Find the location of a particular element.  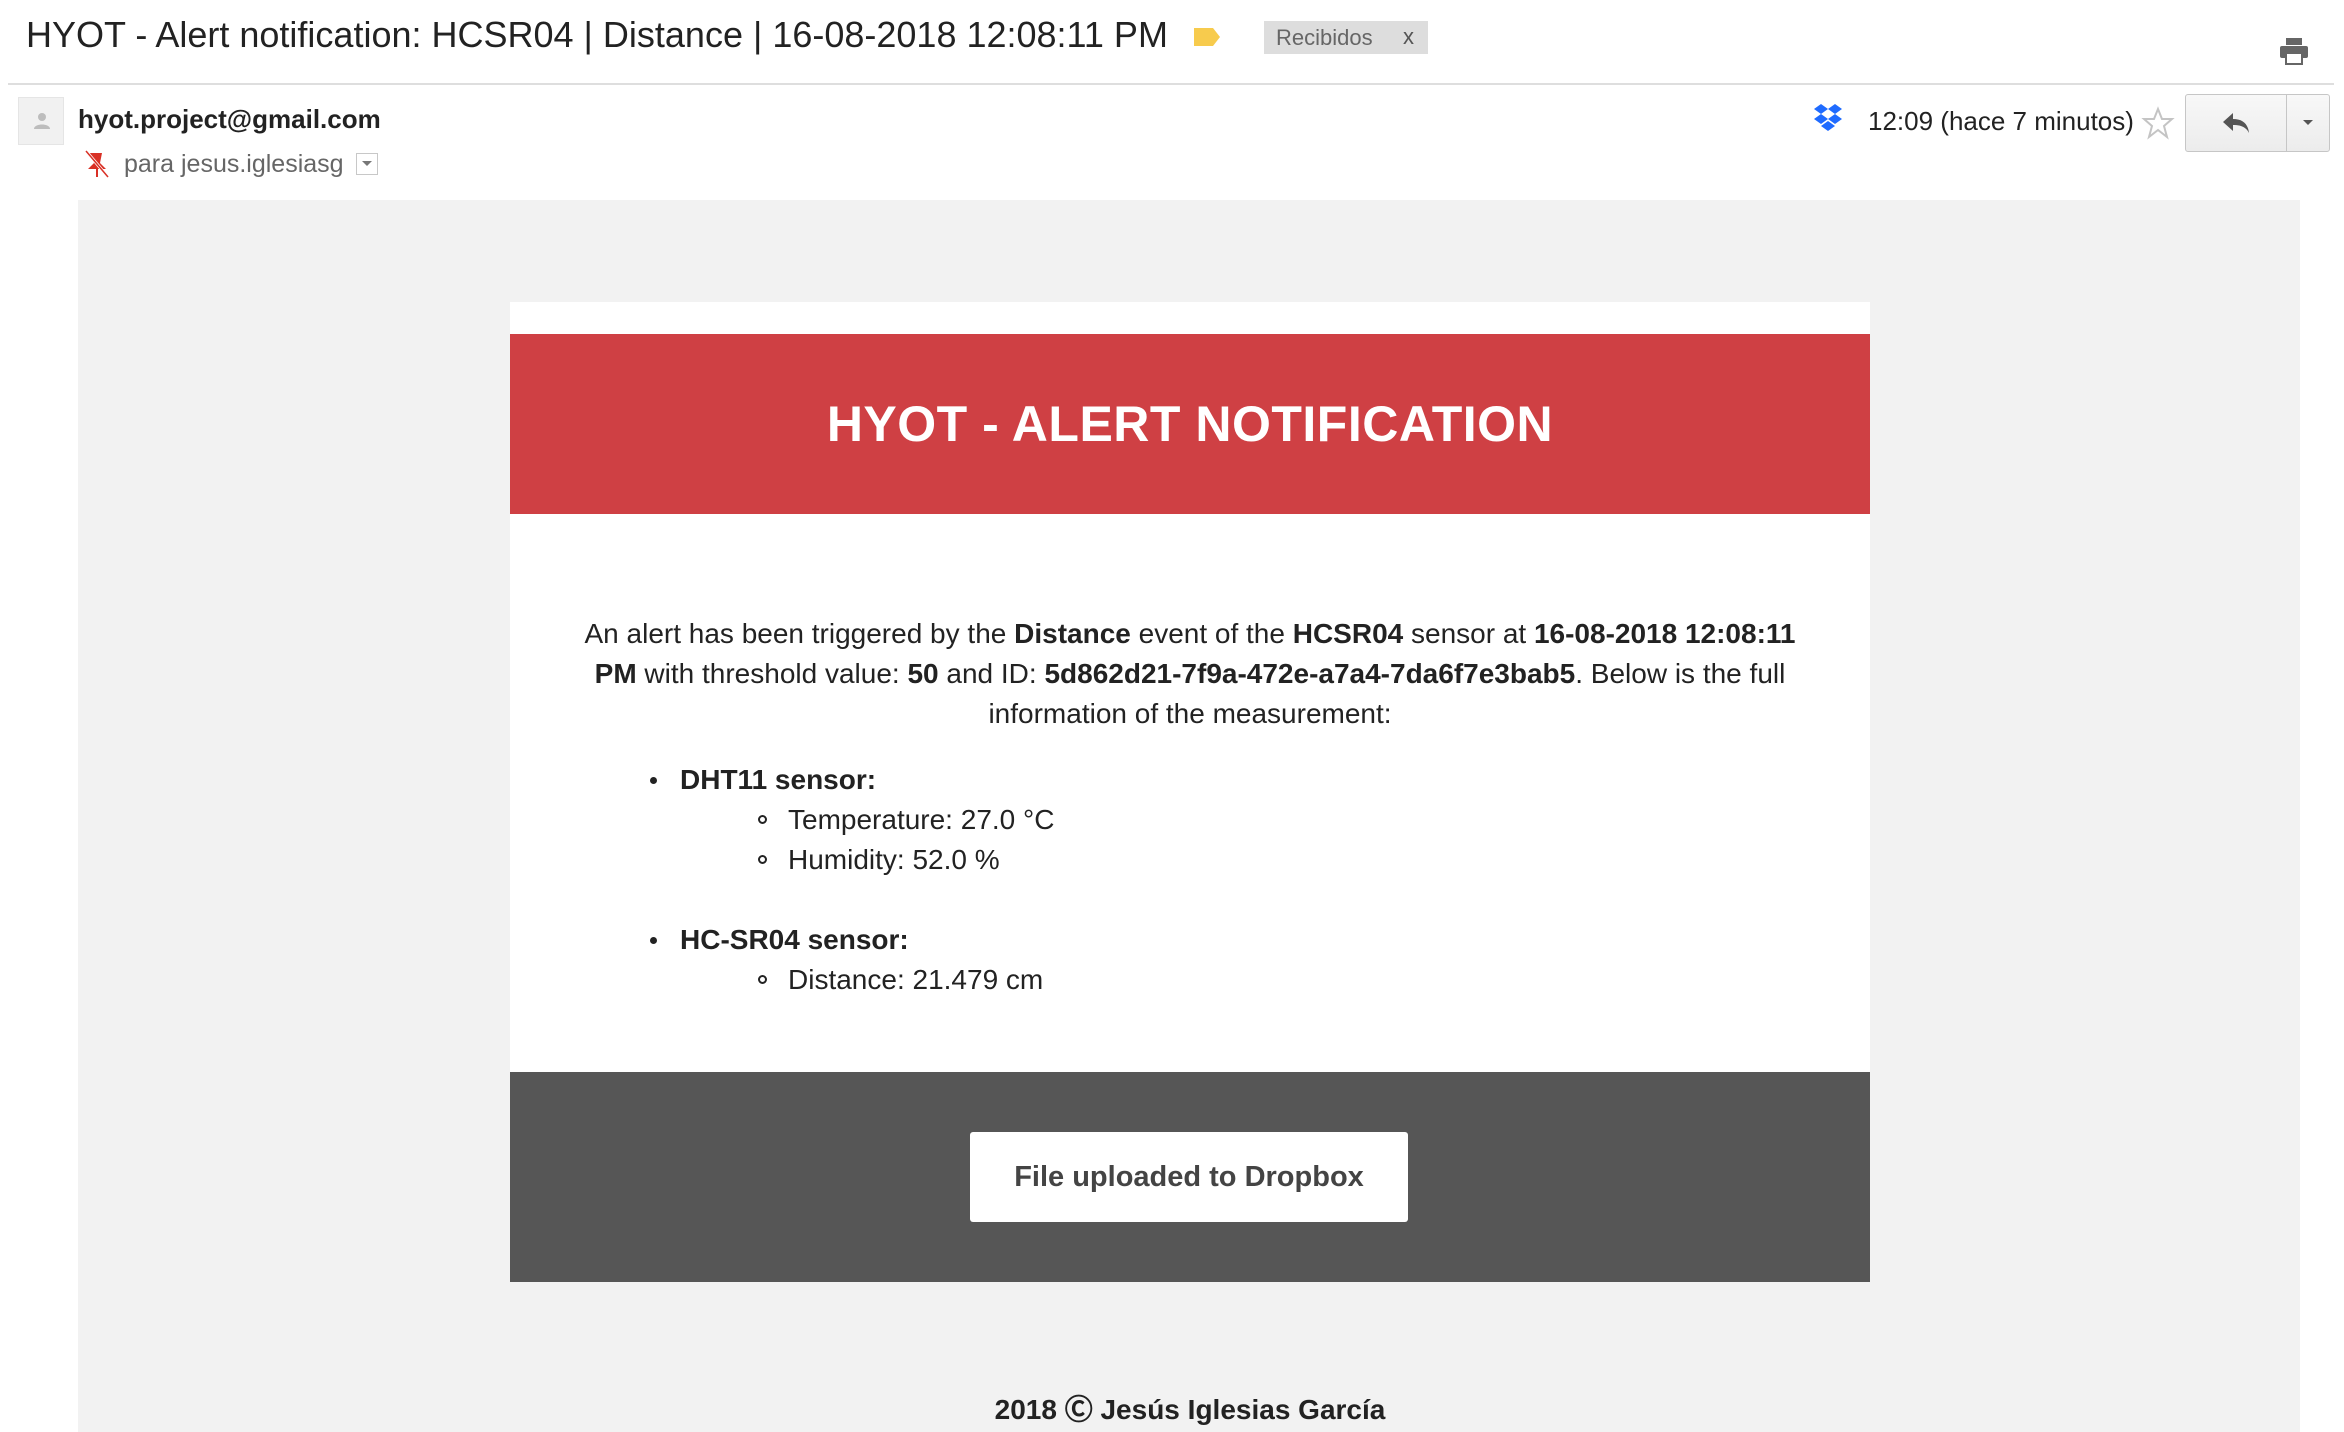

recipient-row: para jesus.iglesiasg is located at coordinates (231, 164).